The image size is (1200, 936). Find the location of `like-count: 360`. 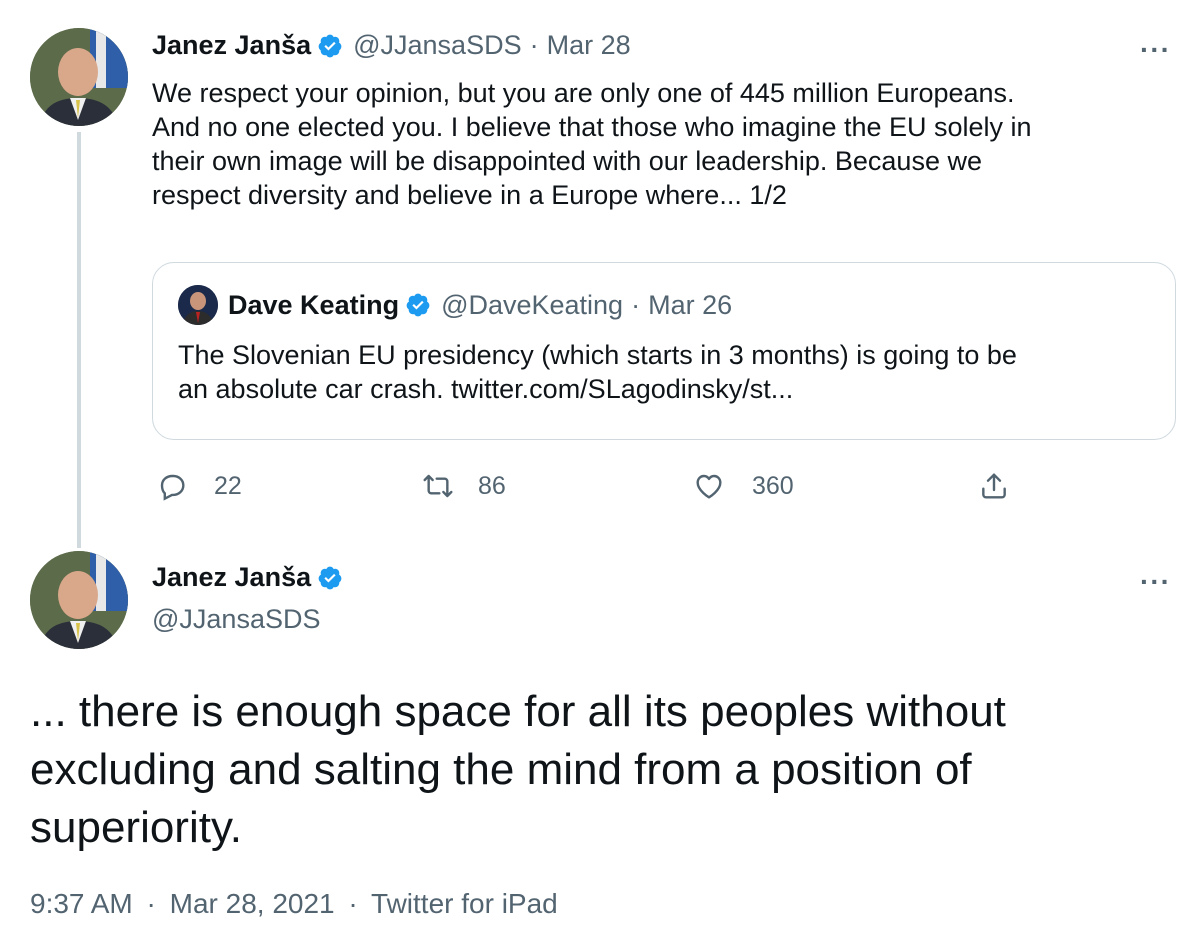

like-count: 360 is located at coordinates (773, 485).